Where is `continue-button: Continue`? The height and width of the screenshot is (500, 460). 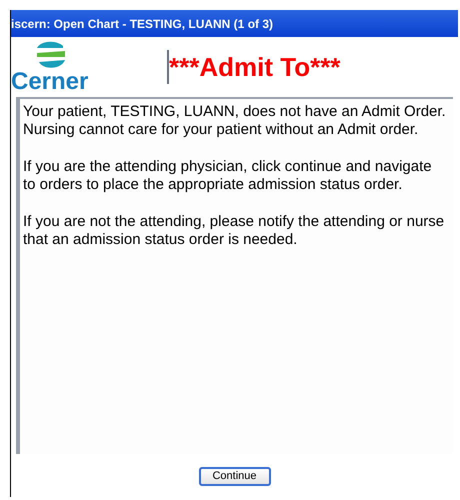 continue-button: Continue is located at coordinates (234, 476).